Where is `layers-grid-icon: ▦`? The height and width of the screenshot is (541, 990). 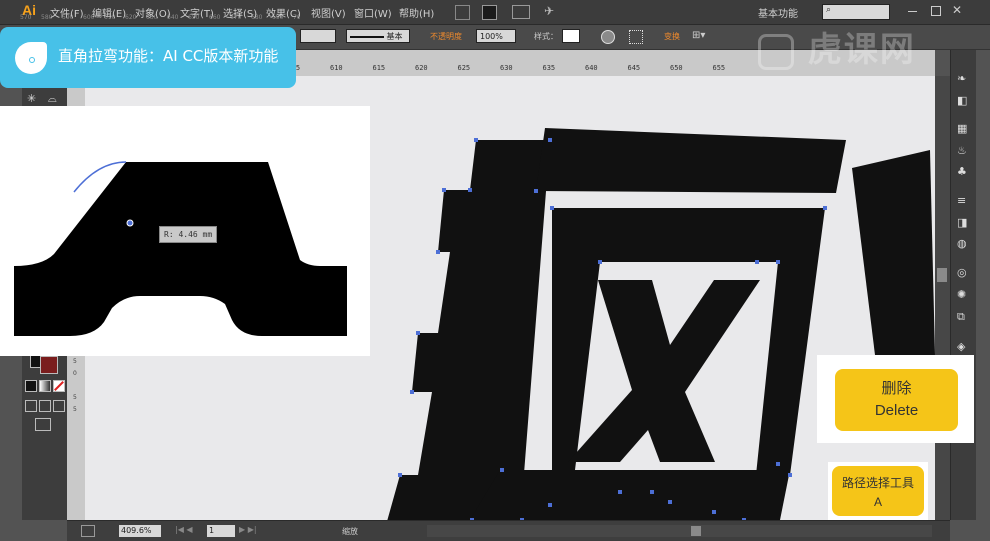 layers-grid-icon: ▦ is located at coordinates (962, 128).